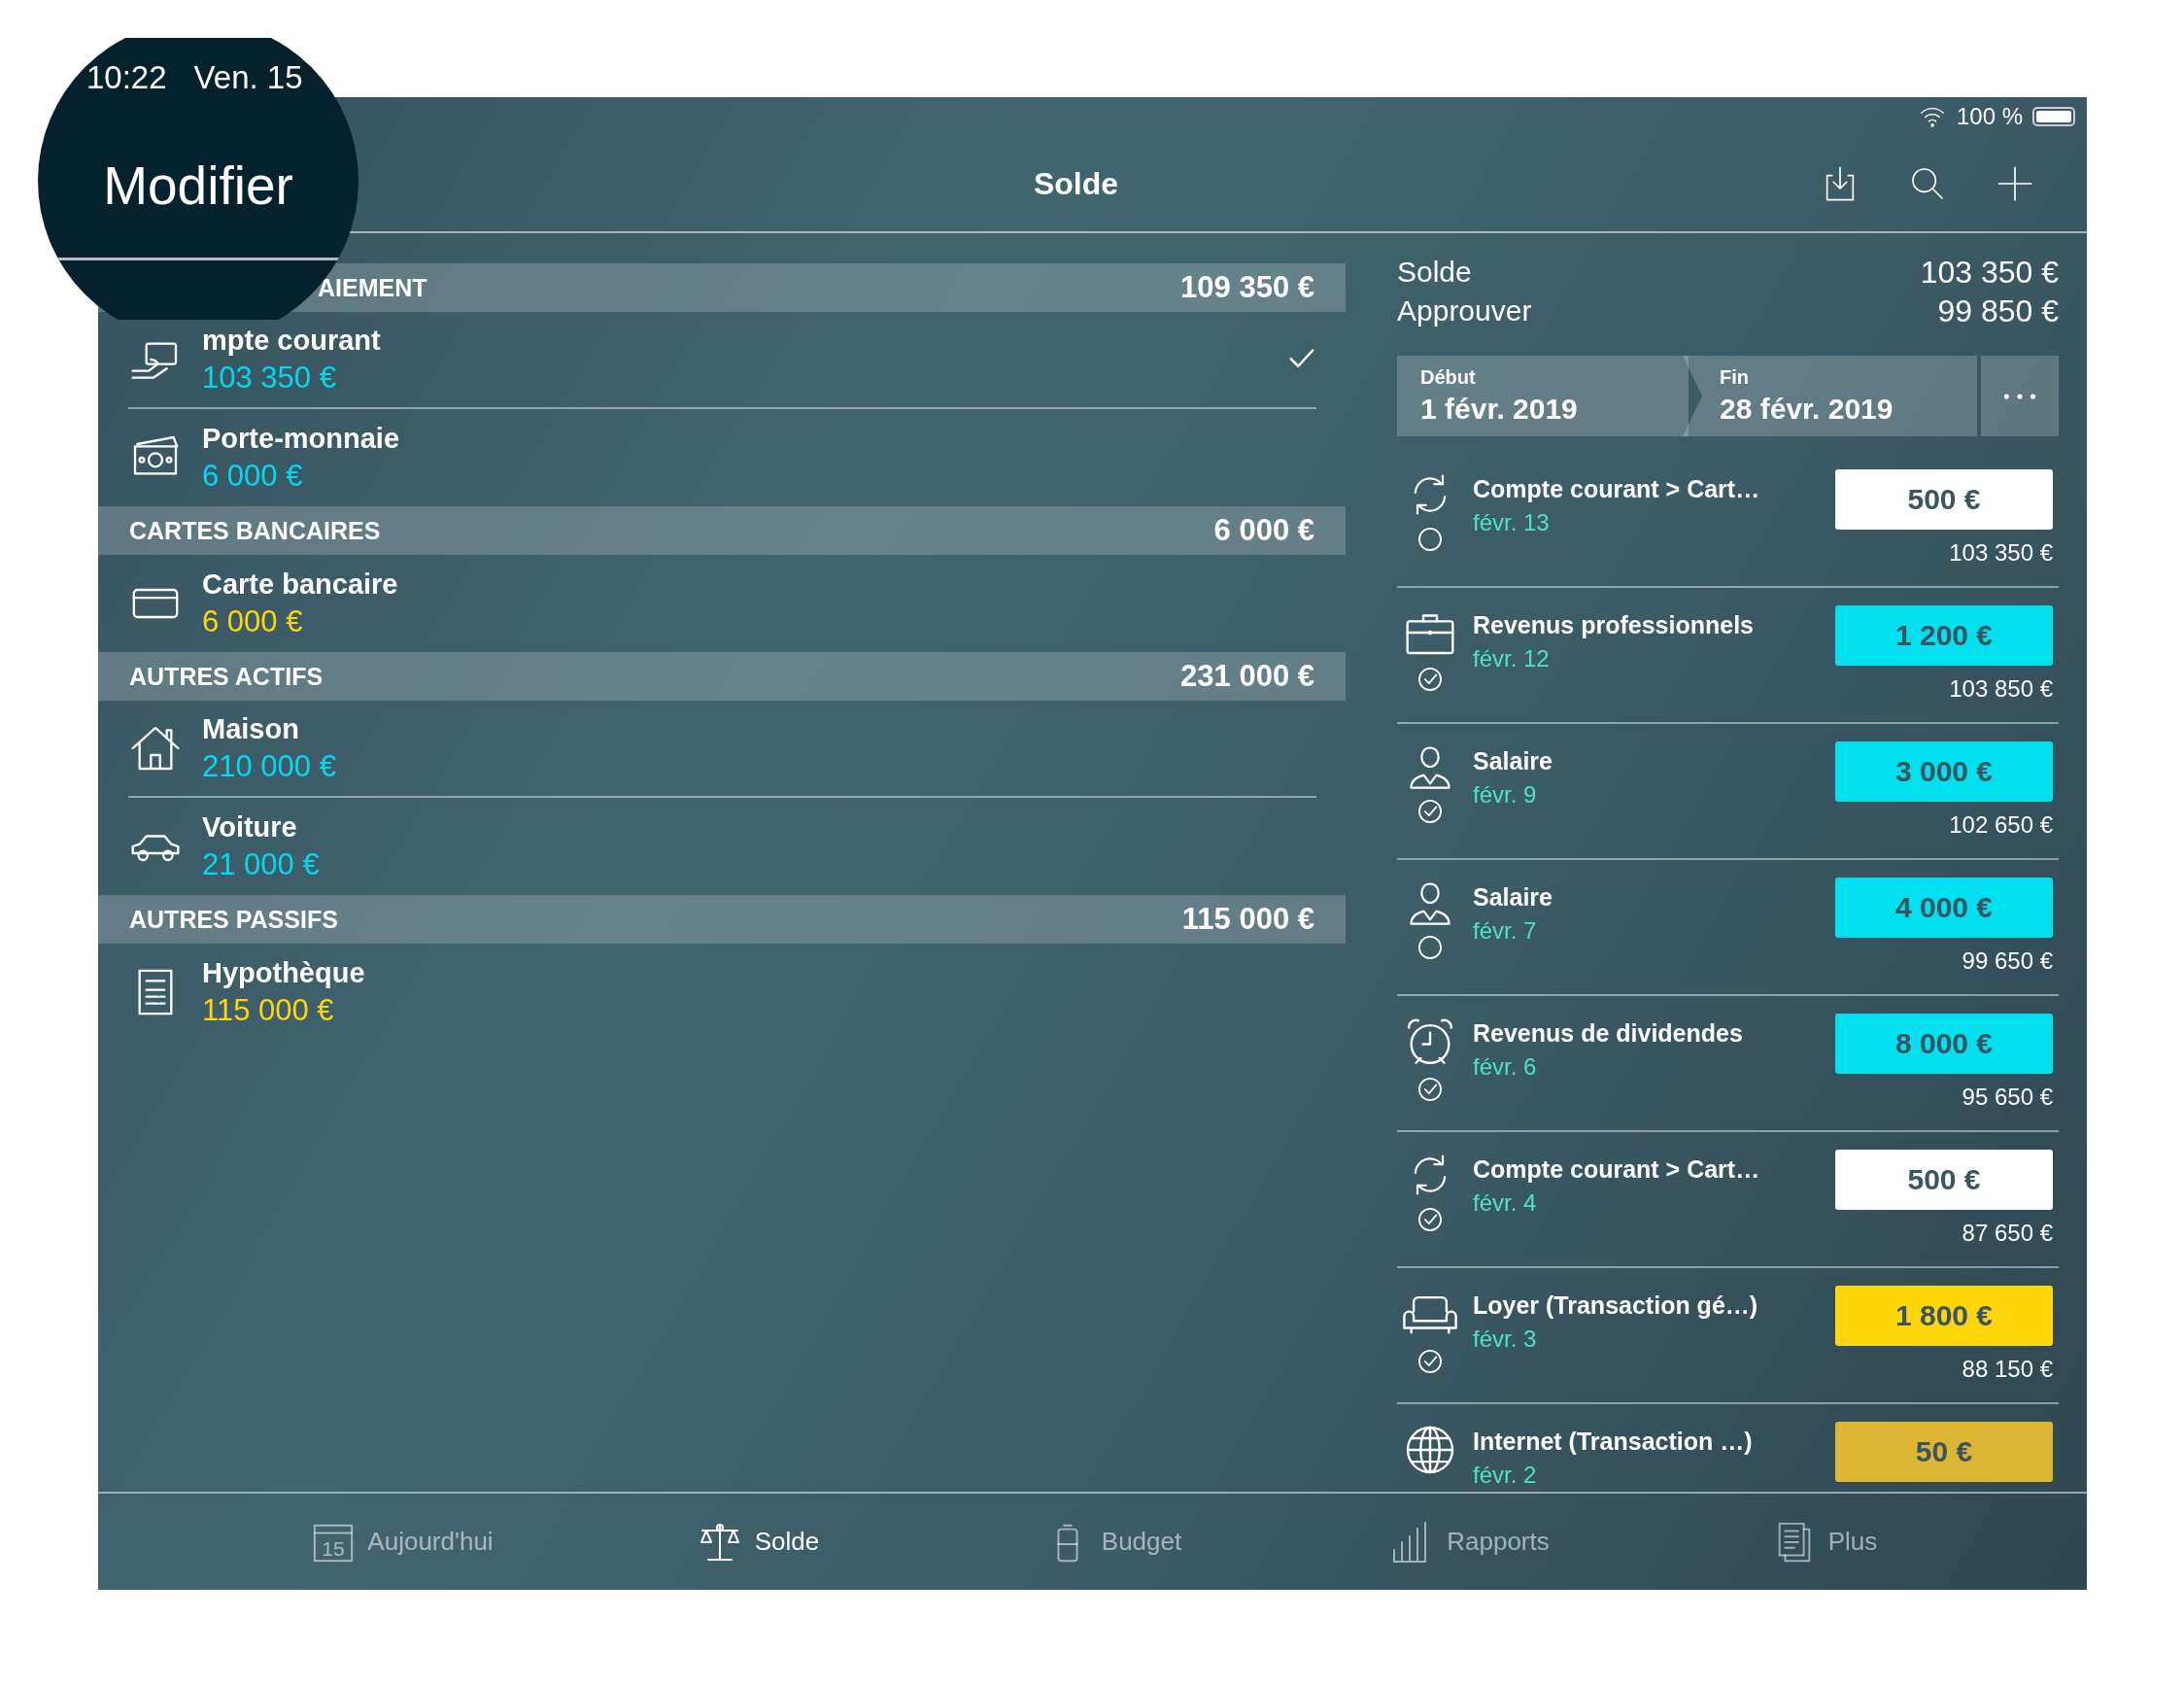  I want to click on transaction-date: févr. 6, so click(1505, 1067).